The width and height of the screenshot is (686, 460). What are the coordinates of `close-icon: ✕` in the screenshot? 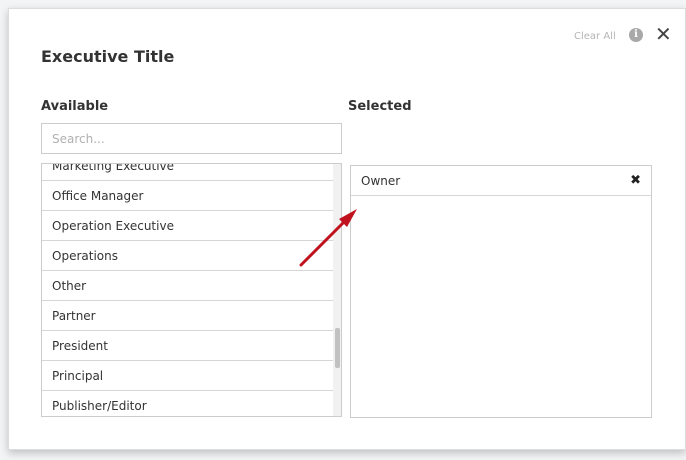 It's located at (663, 34).